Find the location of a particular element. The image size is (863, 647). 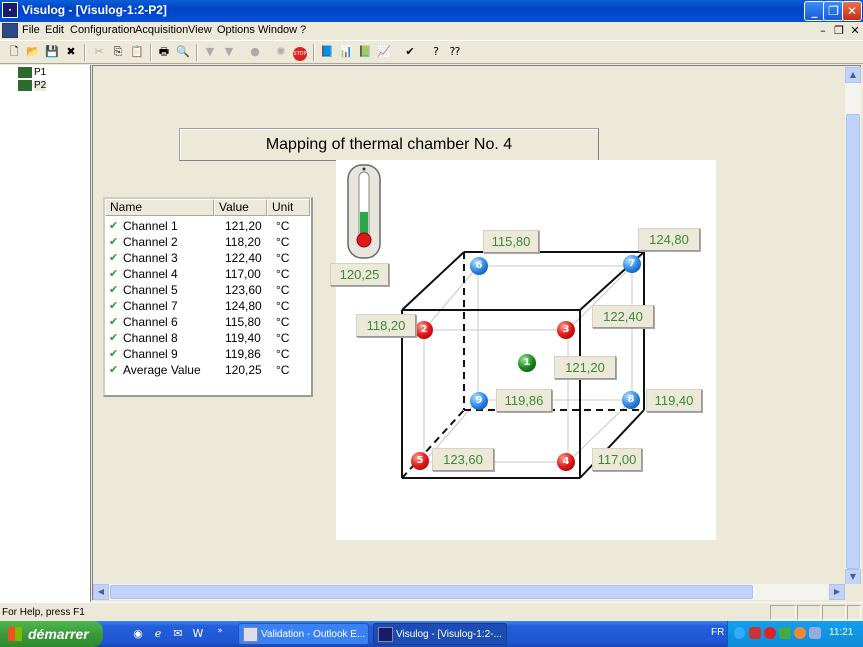

menu-acquisition: Acquisition is located at coordinates (161, 30).